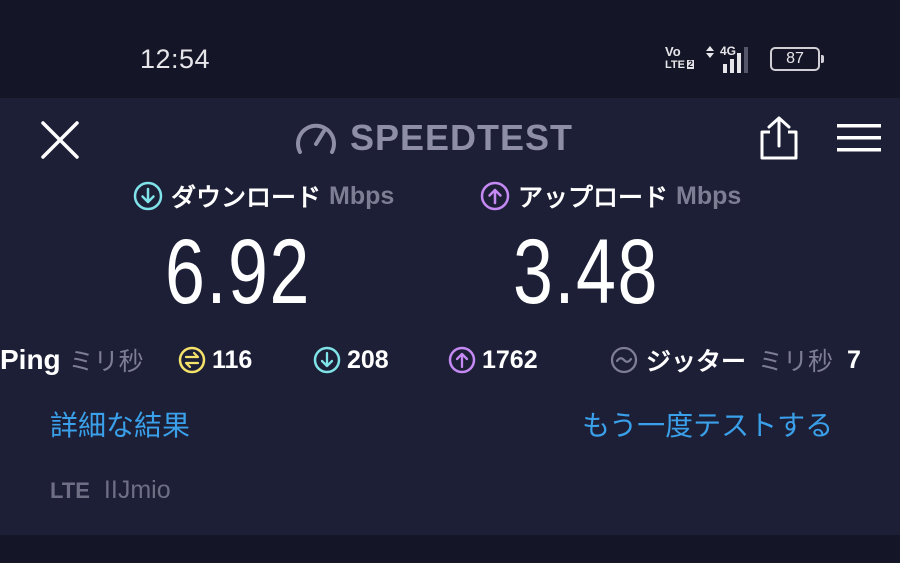  What do you see at coordinates (30, 359) in the screenshot?
I see `ping-label: Ping` at bounding box center [30, 359].